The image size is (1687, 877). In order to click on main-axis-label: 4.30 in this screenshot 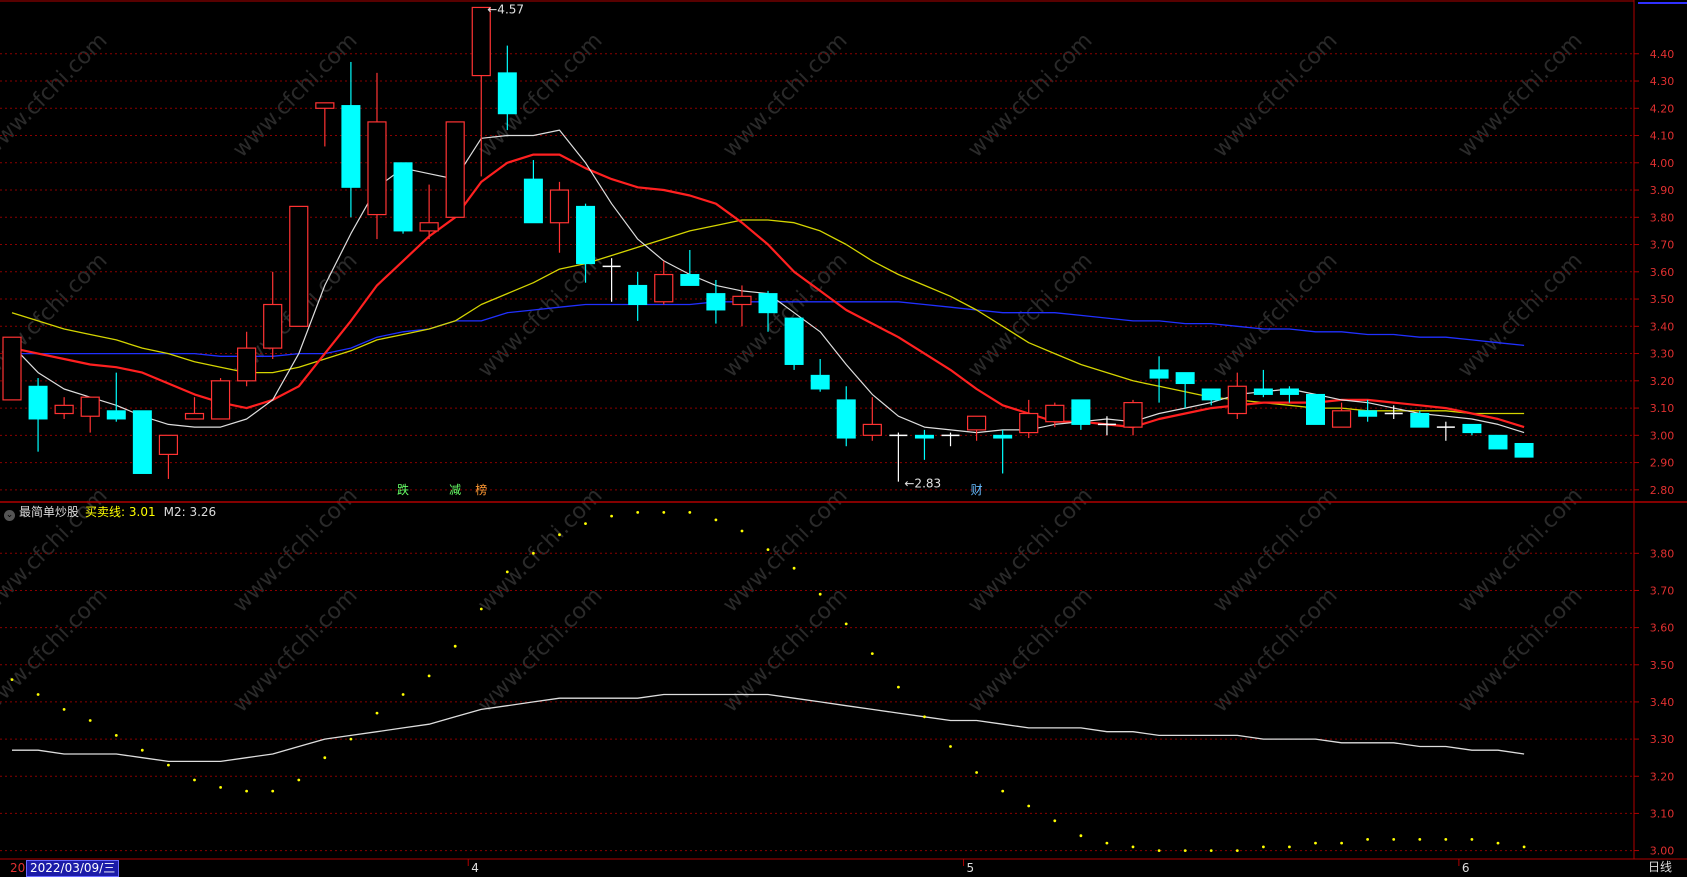, I will do `click(1662, 81)`.